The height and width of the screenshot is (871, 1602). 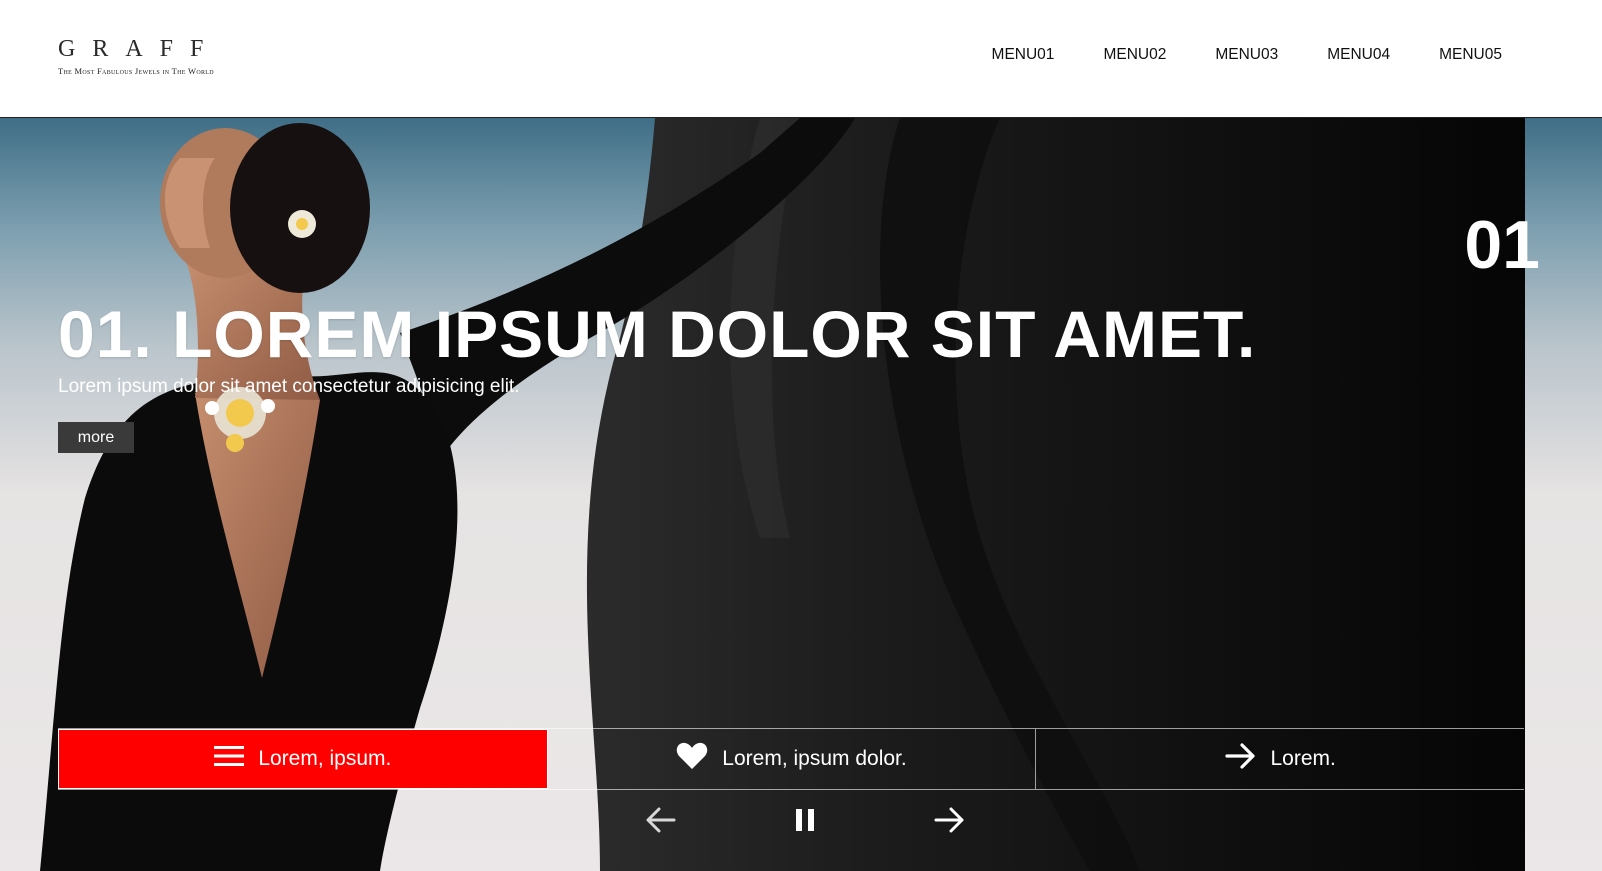 I want to click on nav-item-menu05: MENU05, so click(x=1470, y=55).